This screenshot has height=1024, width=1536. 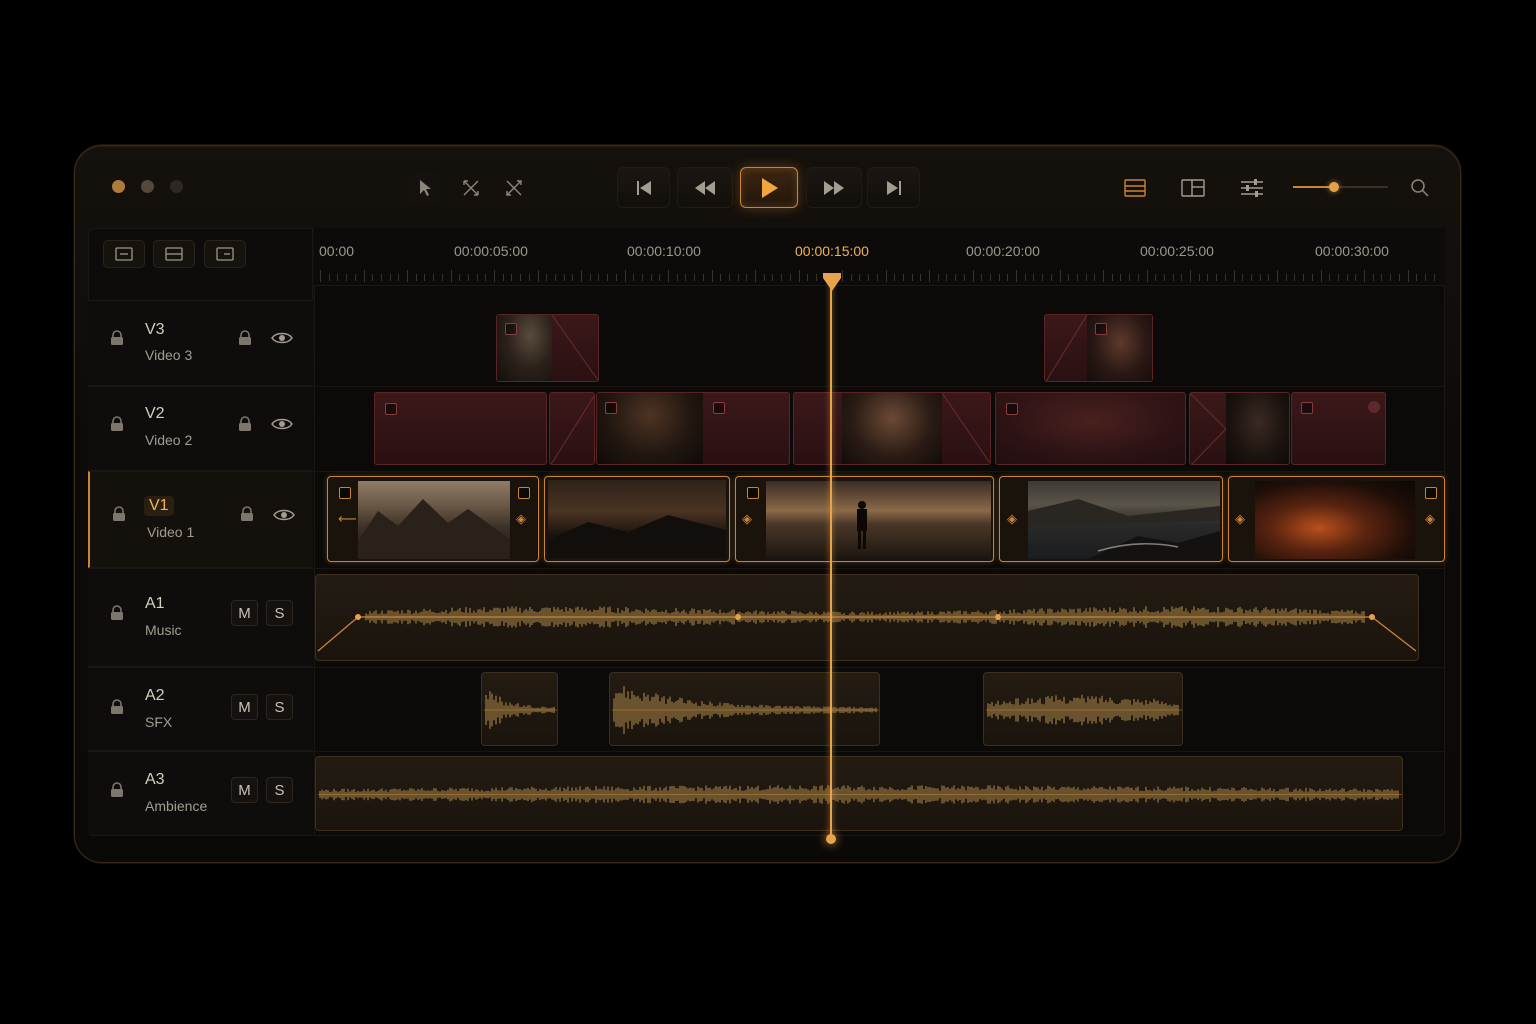 I want to click on audio-clip-ambience, so click(x=859, y=793).